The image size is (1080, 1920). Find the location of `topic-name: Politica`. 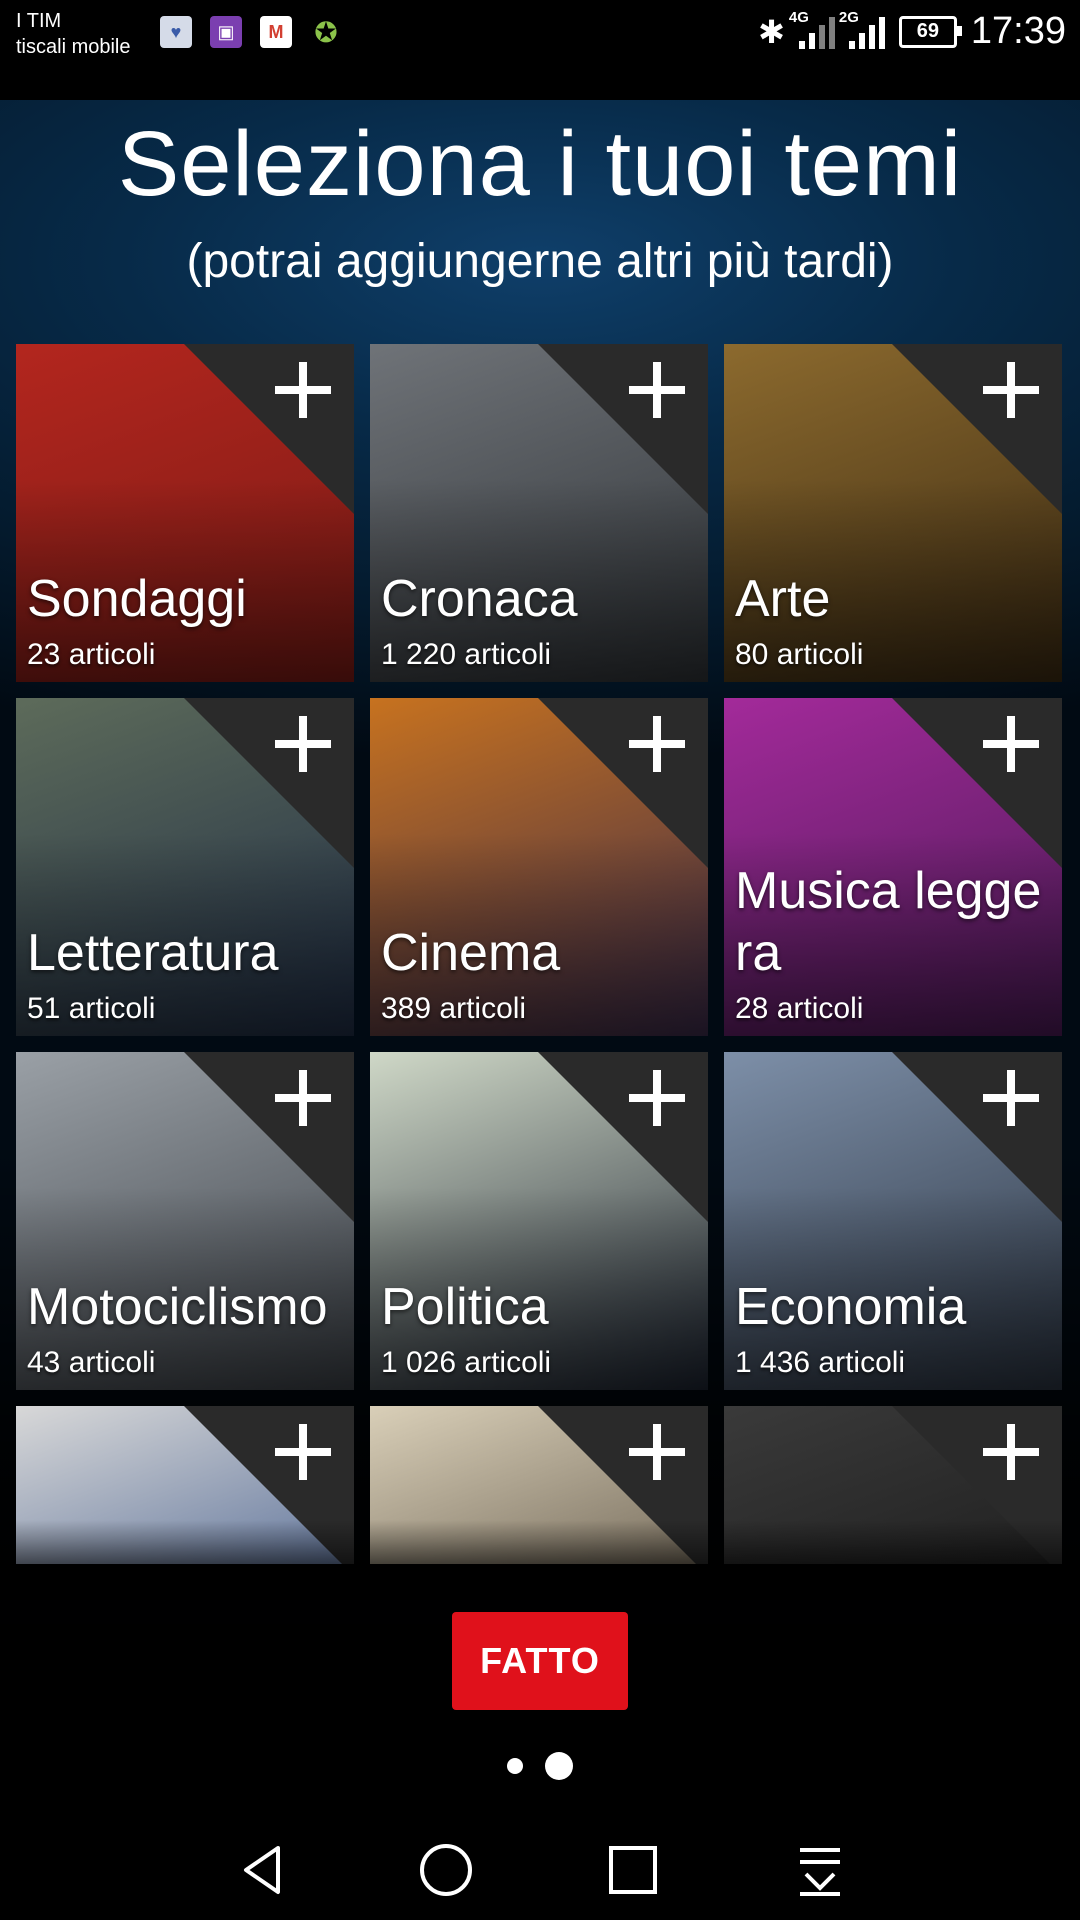

topic-name: Politica is located at coordinates (465, 1307).